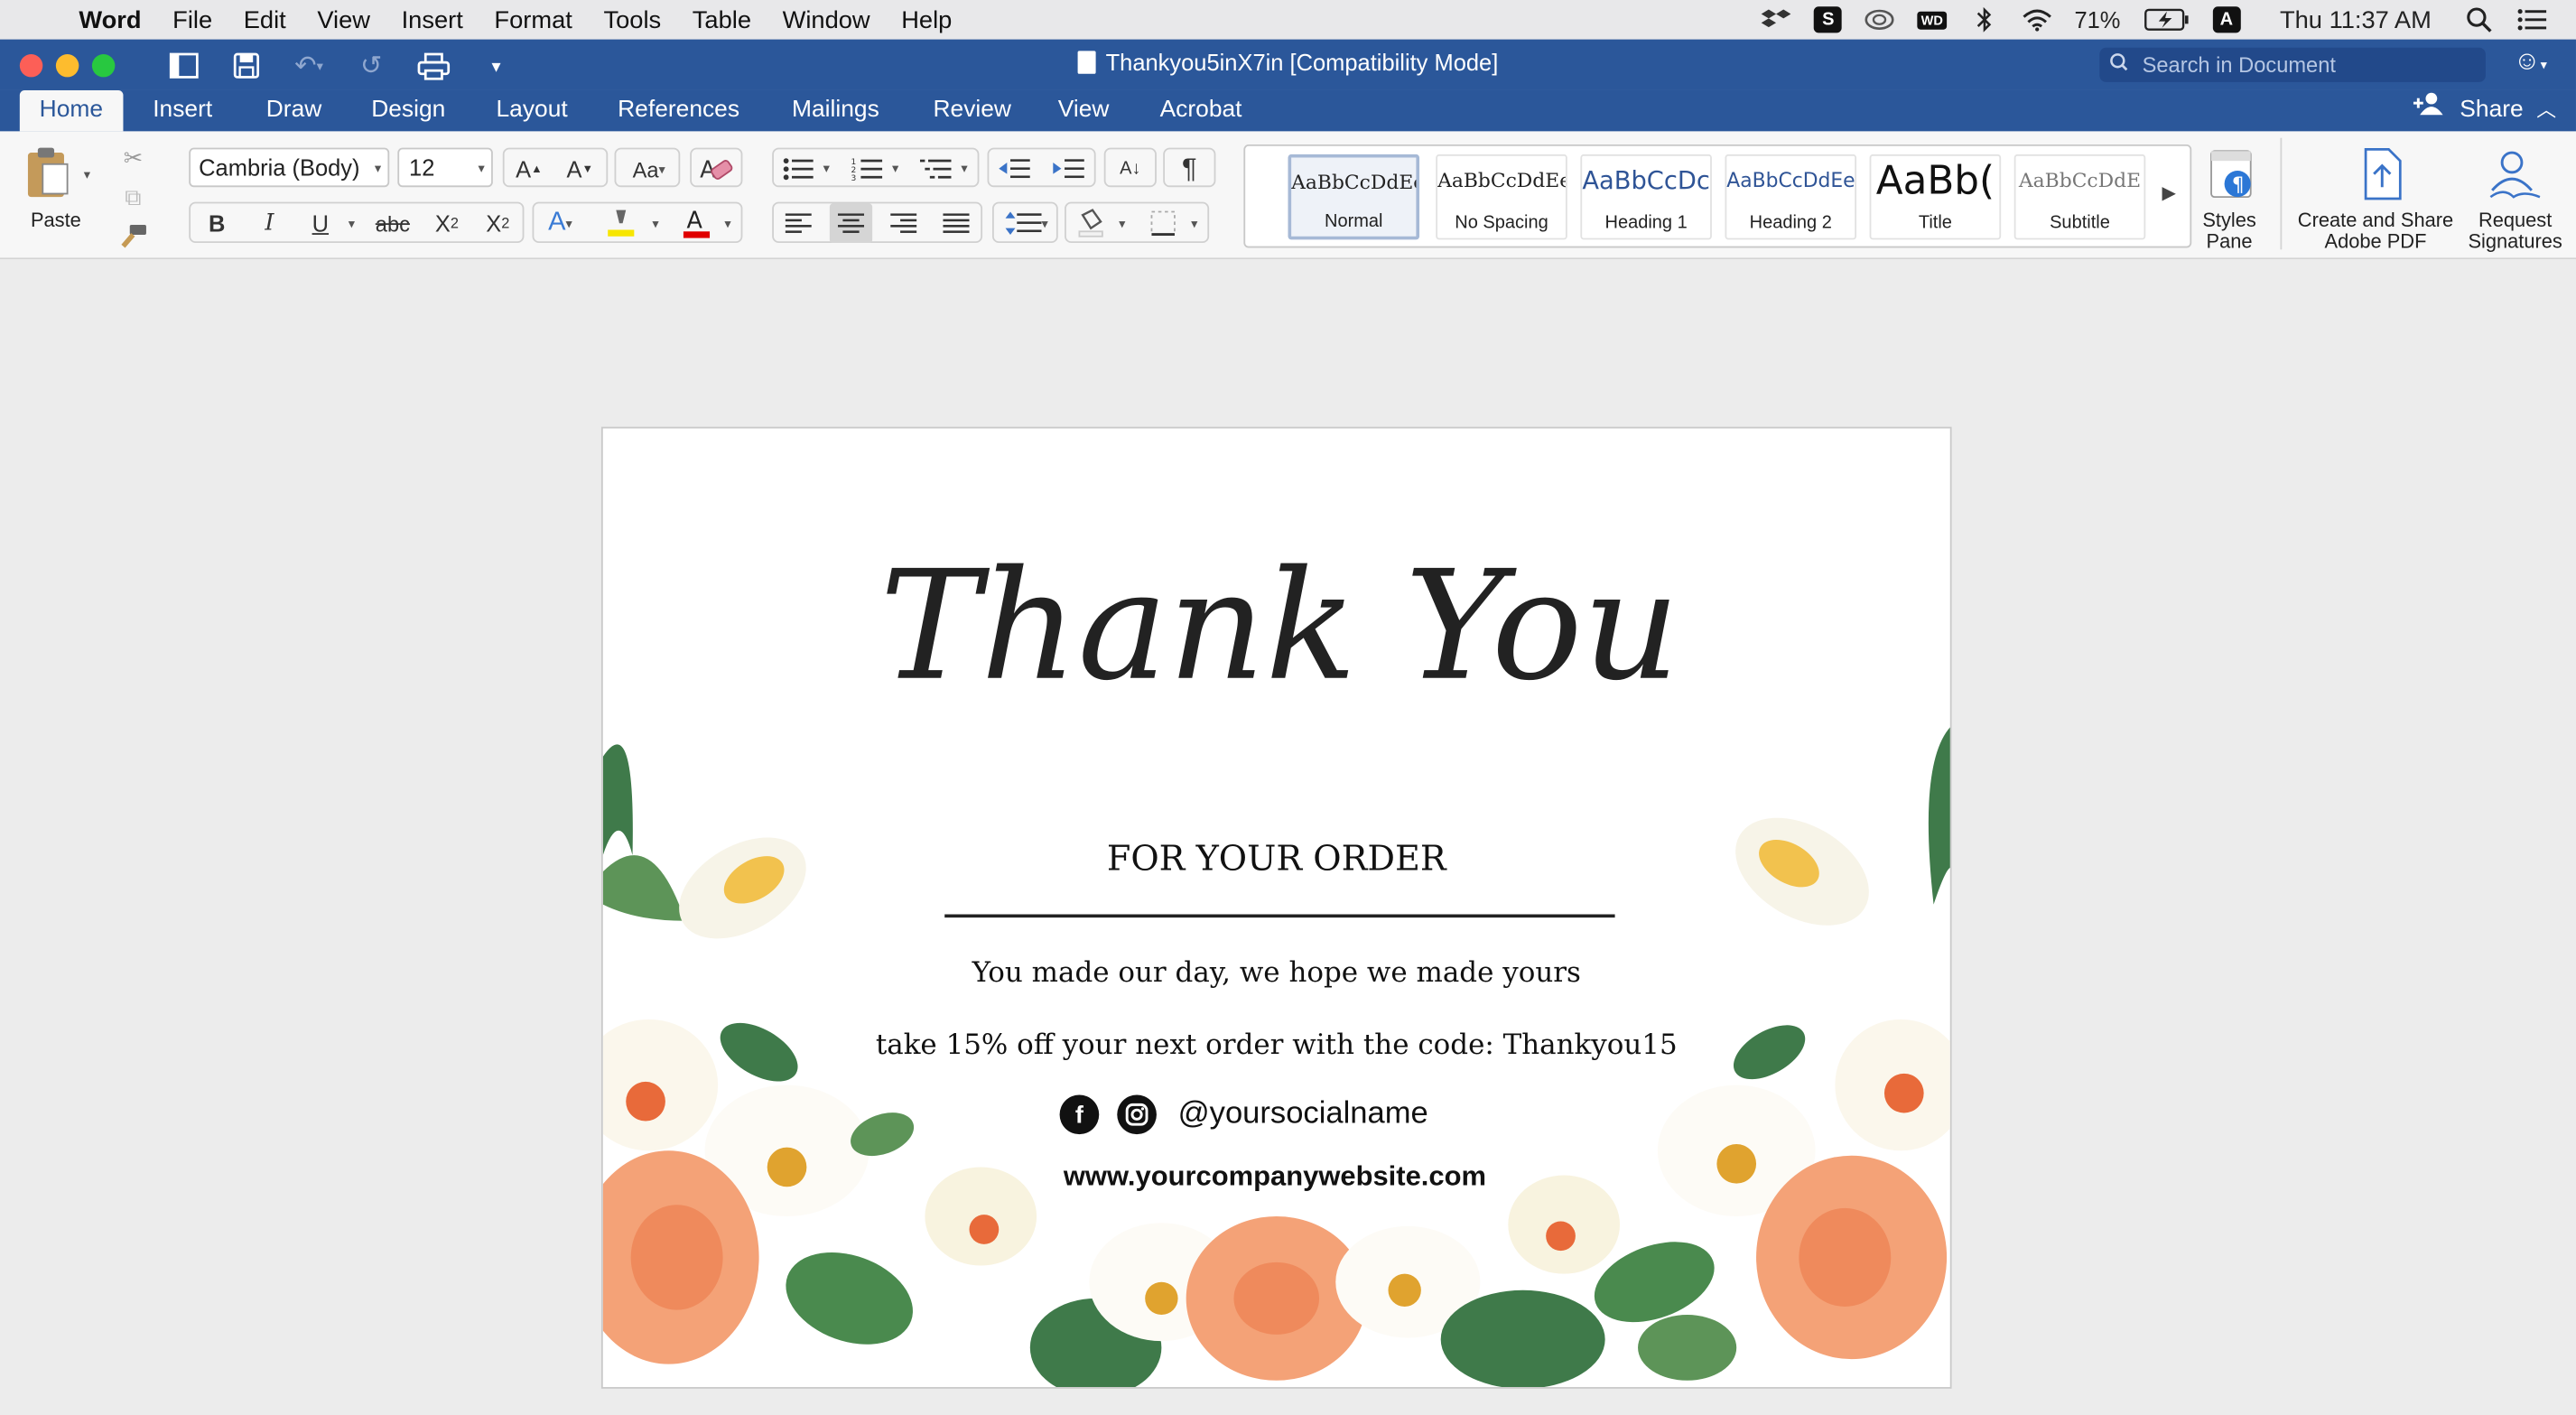 This screenshot has width=2576, height=1415. Describe the element at coordinates (903, 223) in the screenshot. I see `align-right-icon` at that location.